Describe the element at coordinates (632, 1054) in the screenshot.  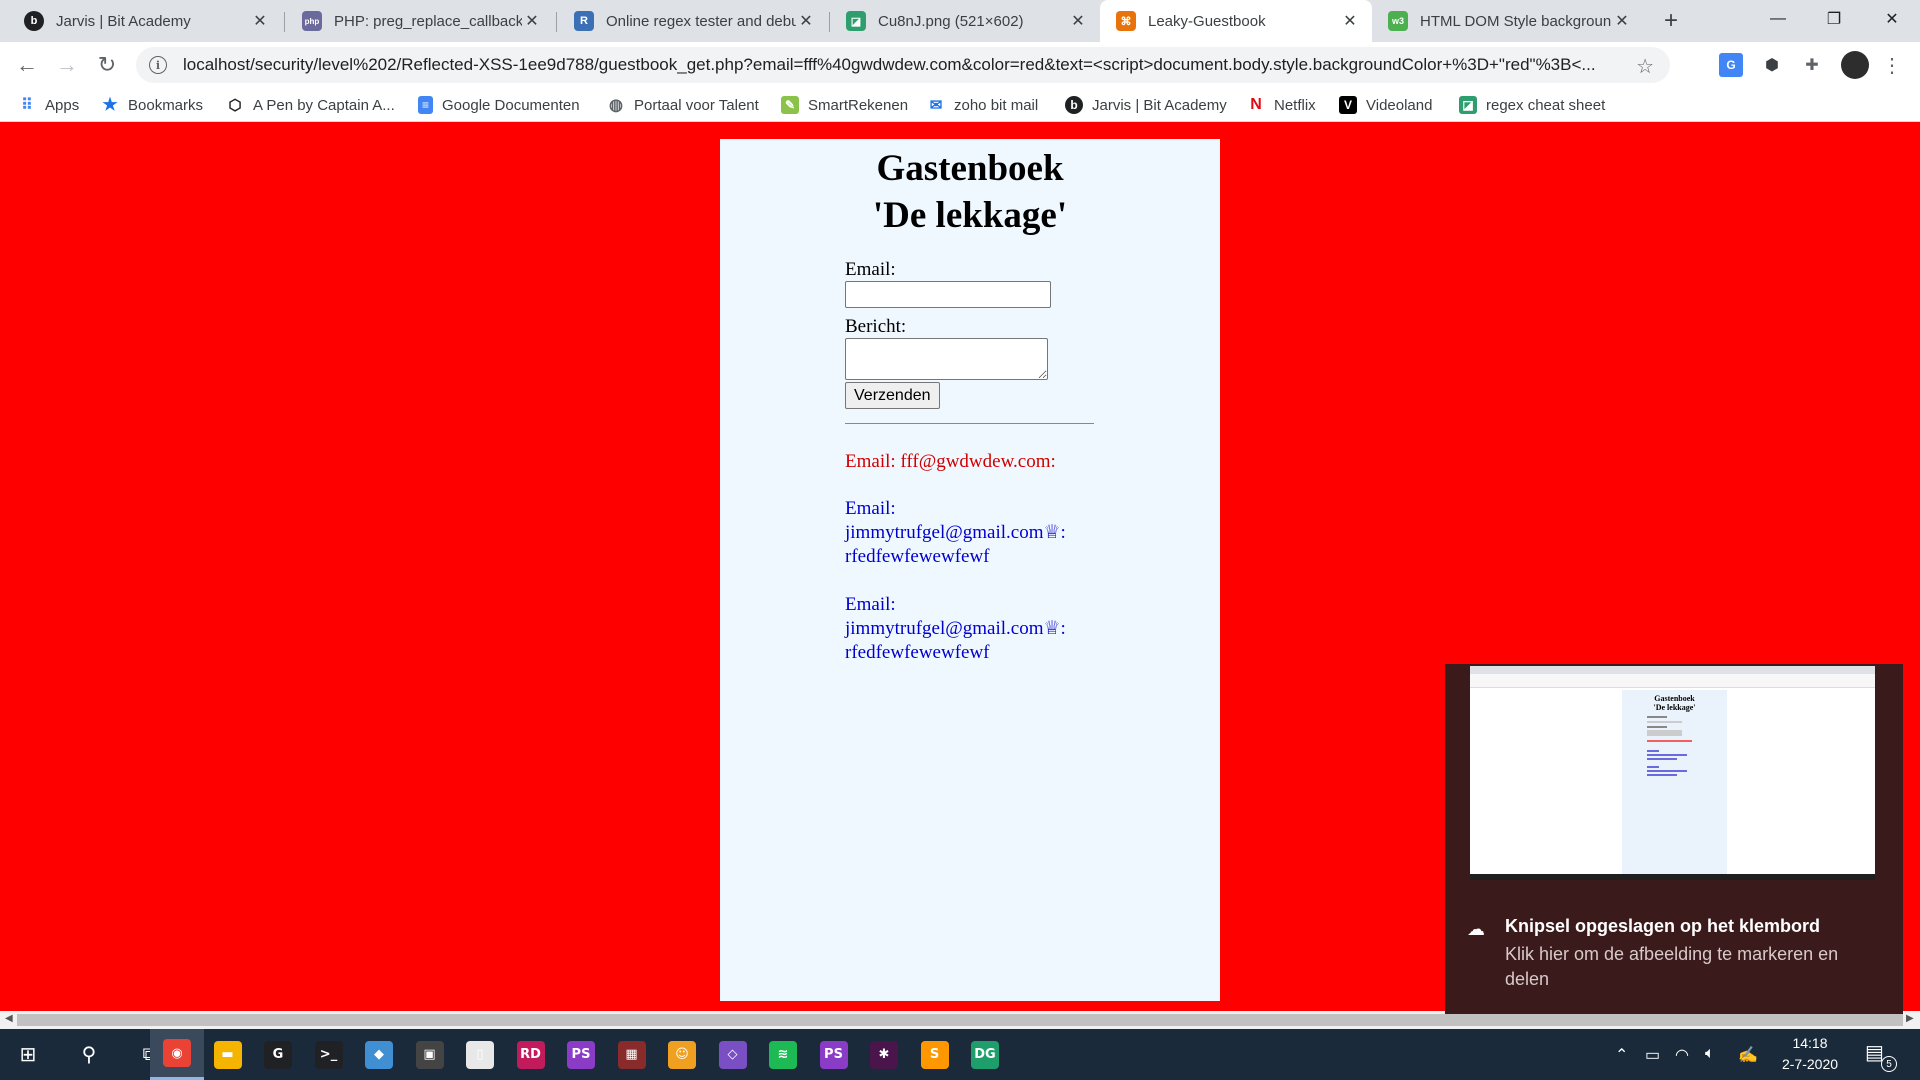
I see `taskbar-app-winrar: ▦` at that location.